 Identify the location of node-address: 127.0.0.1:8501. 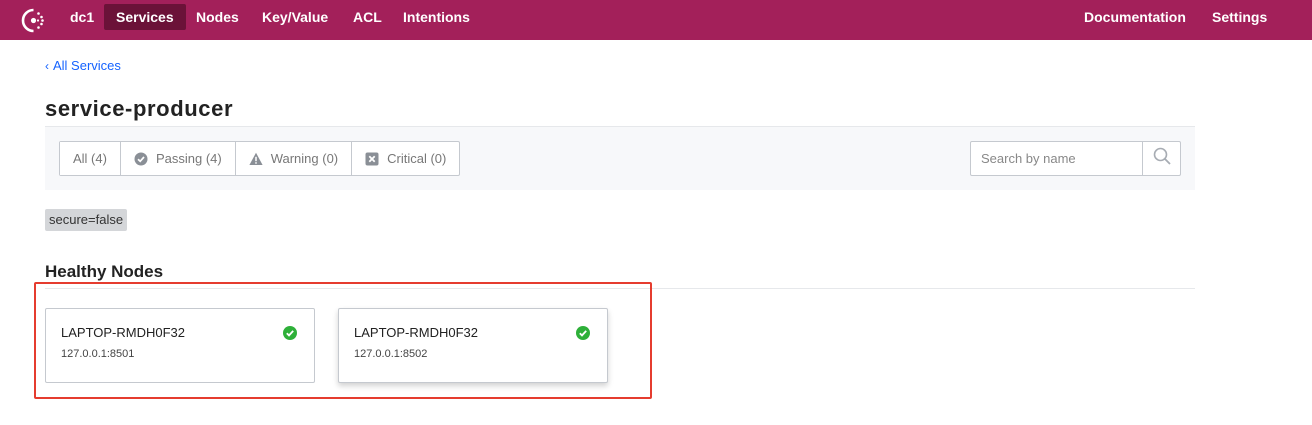
(98, 354).